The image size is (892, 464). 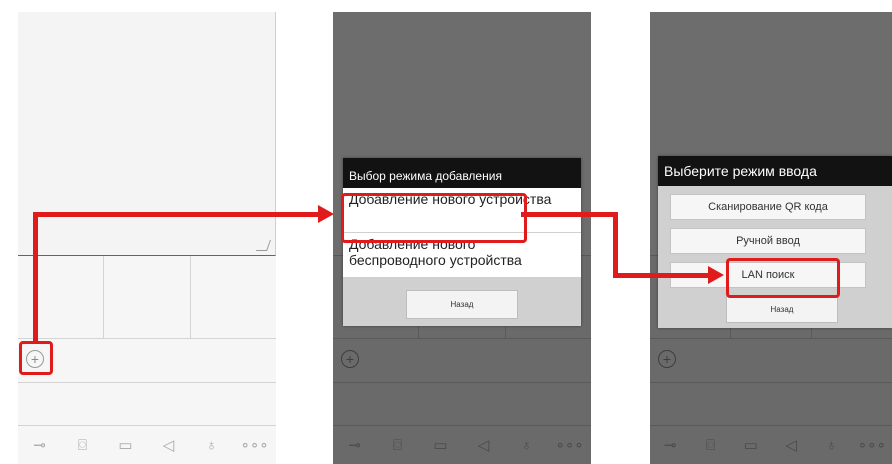 I want to click on dialog-title: Выберите режим ввода, so click(x=775, y=171).